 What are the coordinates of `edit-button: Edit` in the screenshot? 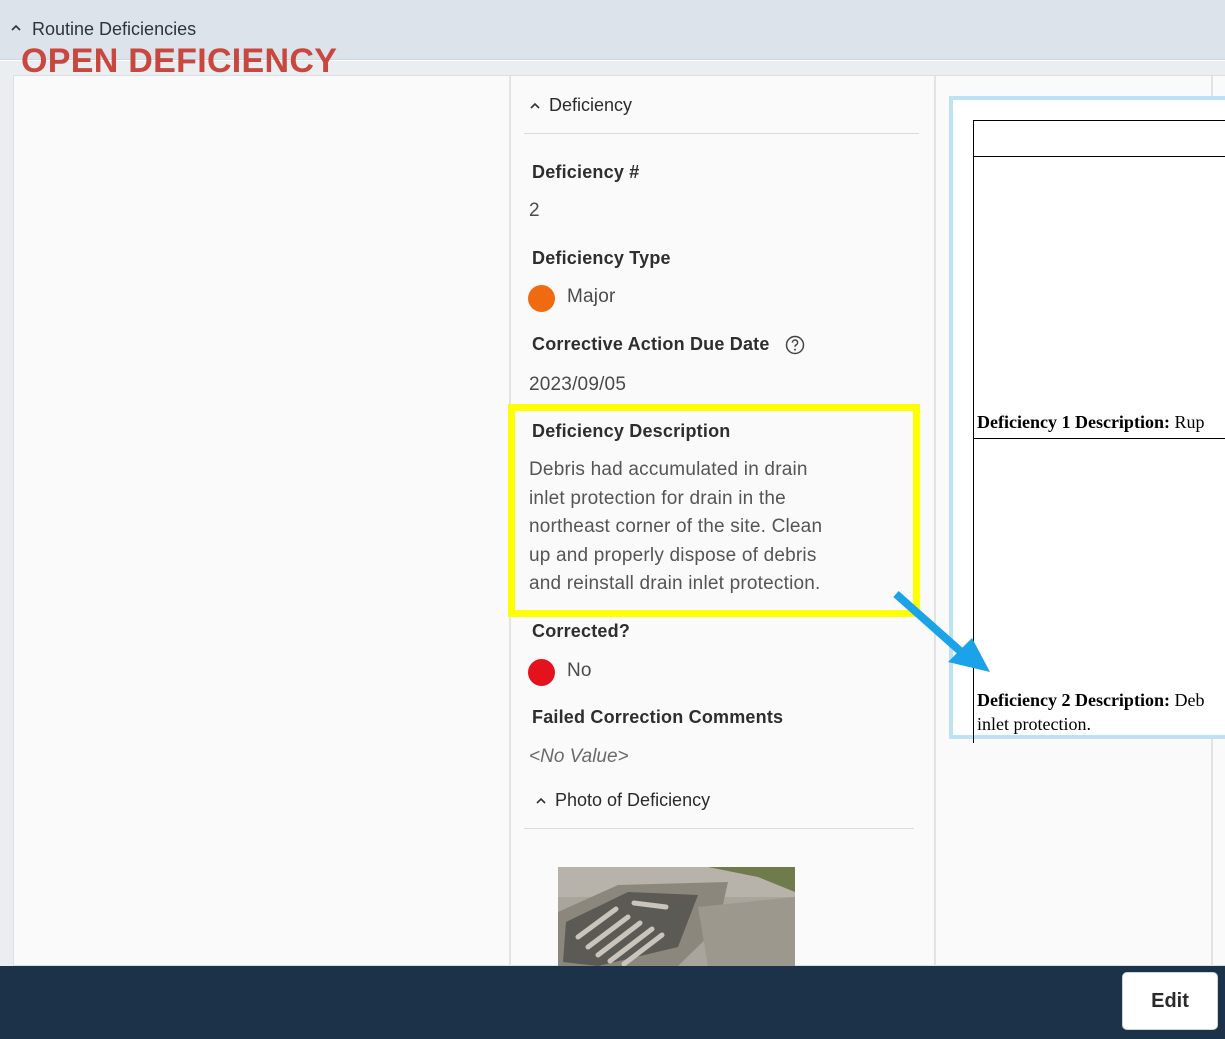 It's located at (1170, 1001).